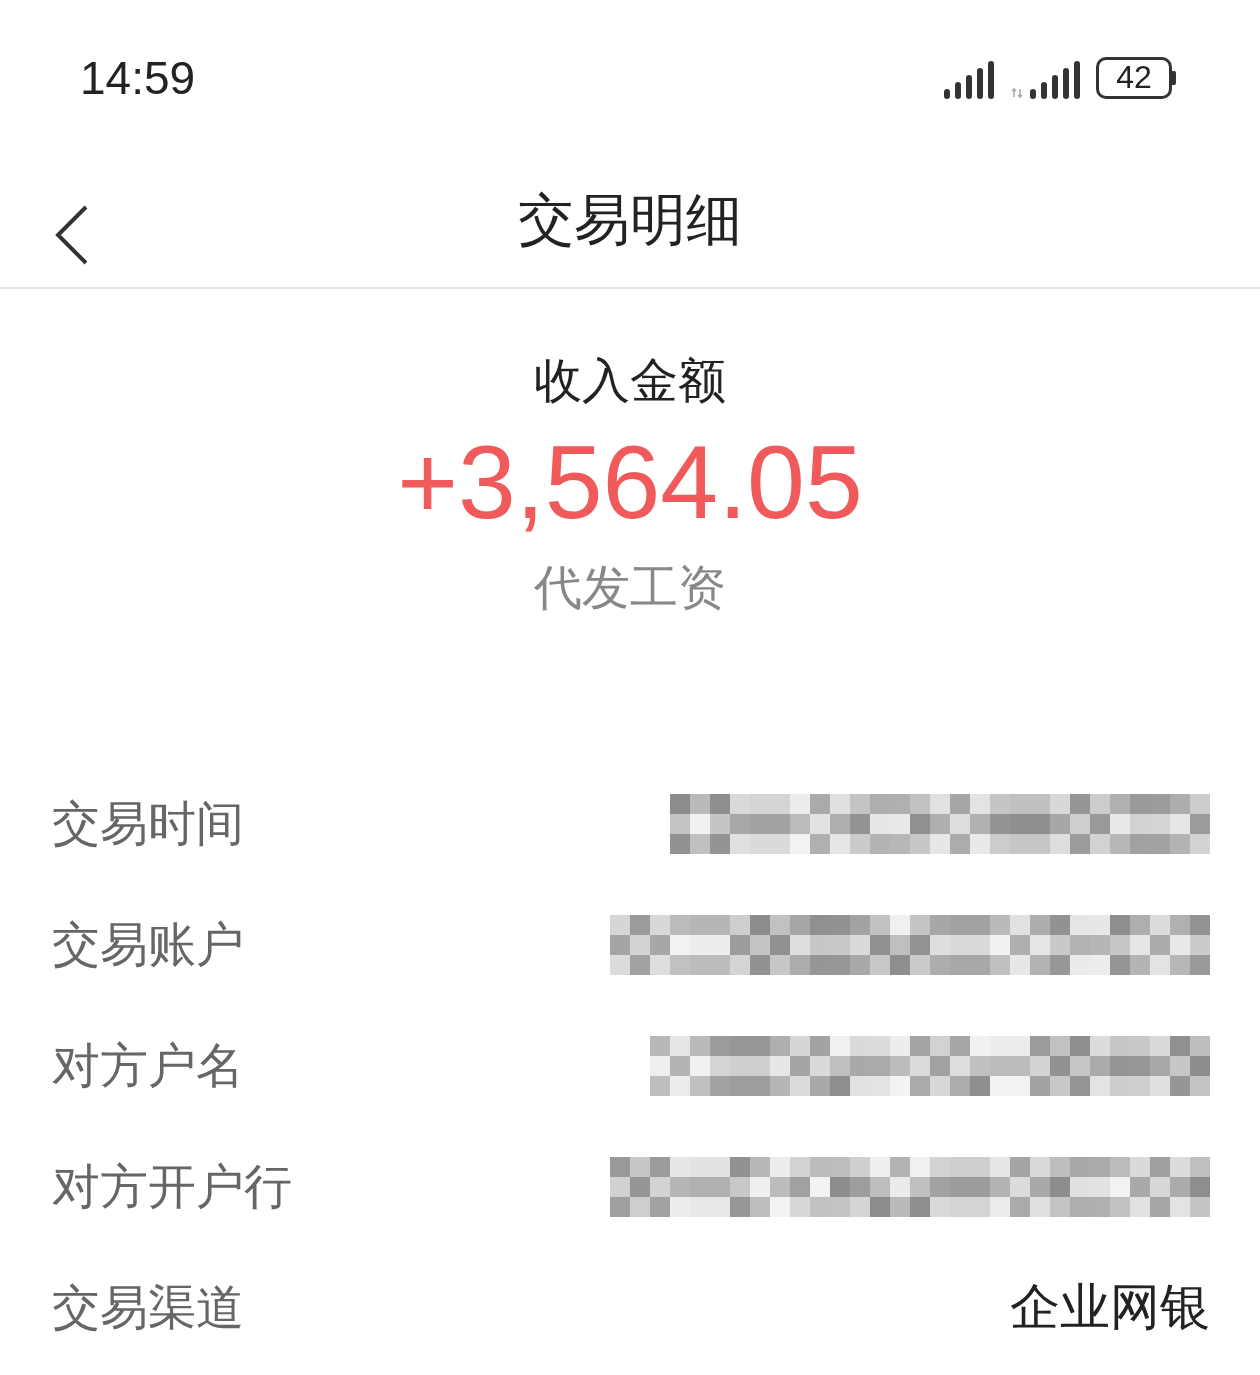  Describe the element at coordinates (630, 220) in the screenshot. I see `page-title: 交易明细` at that location.